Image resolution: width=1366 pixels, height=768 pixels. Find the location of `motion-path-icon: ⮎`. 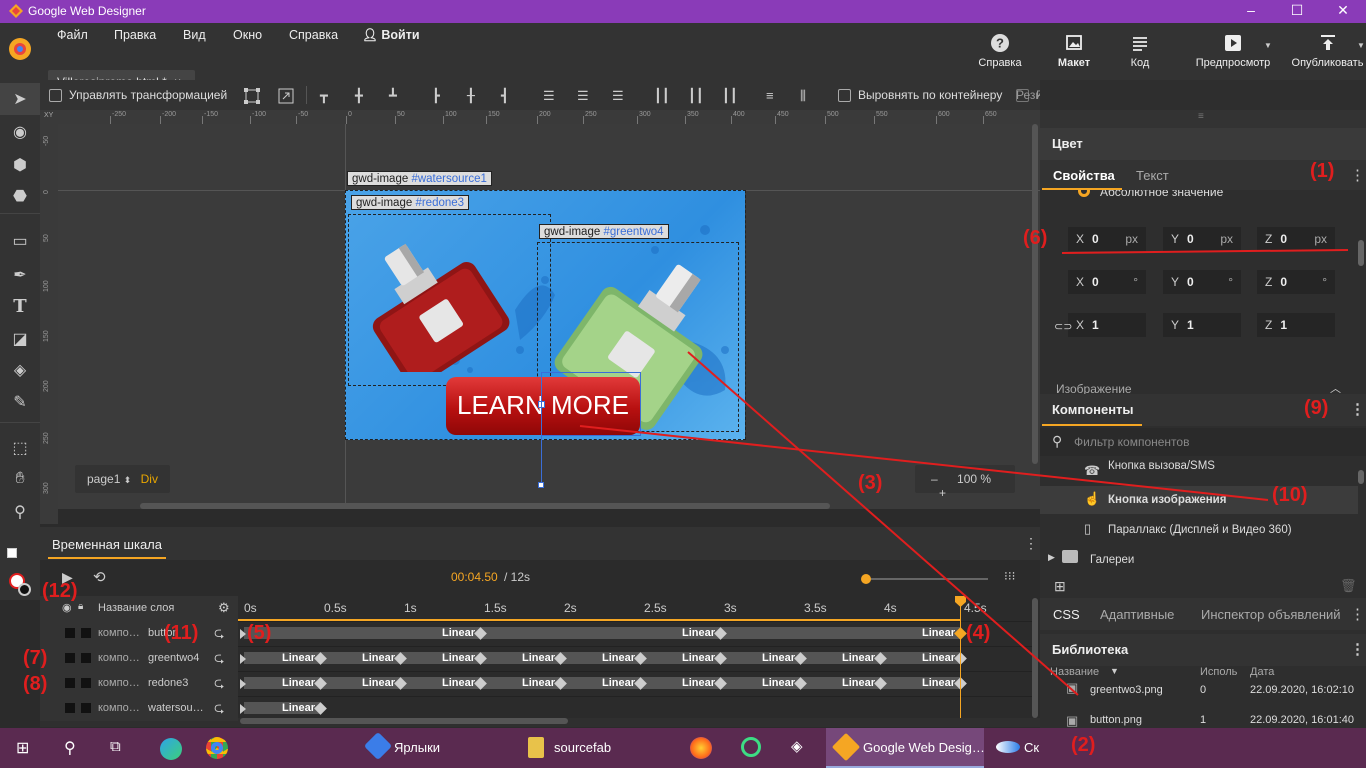

motion-path-icon: ⮎ is located at coordinates (219, 660).